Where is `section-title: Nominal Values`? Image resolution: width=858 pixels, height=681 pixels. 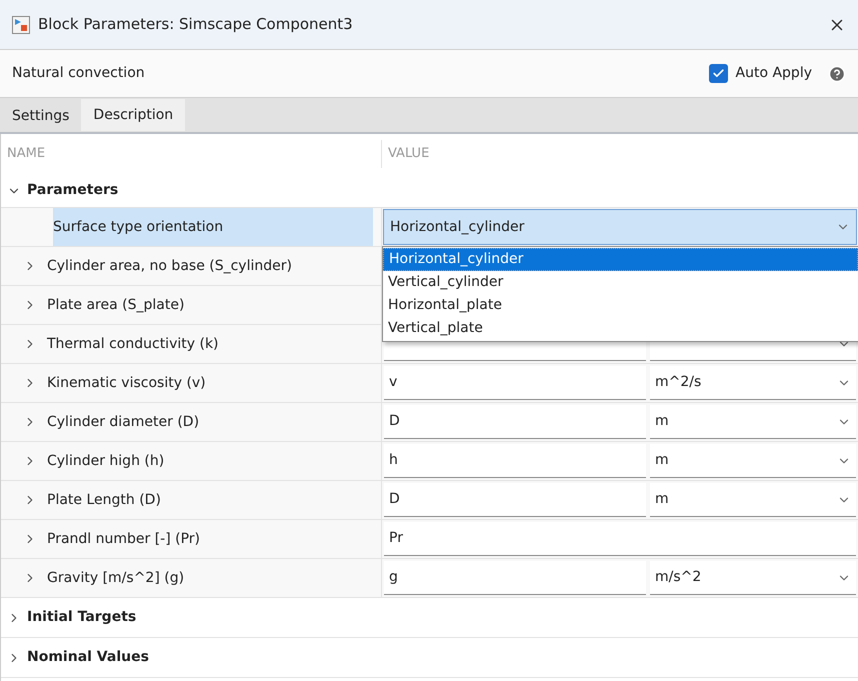
section-title: Nominal Values is located at coordinates (88, 657).